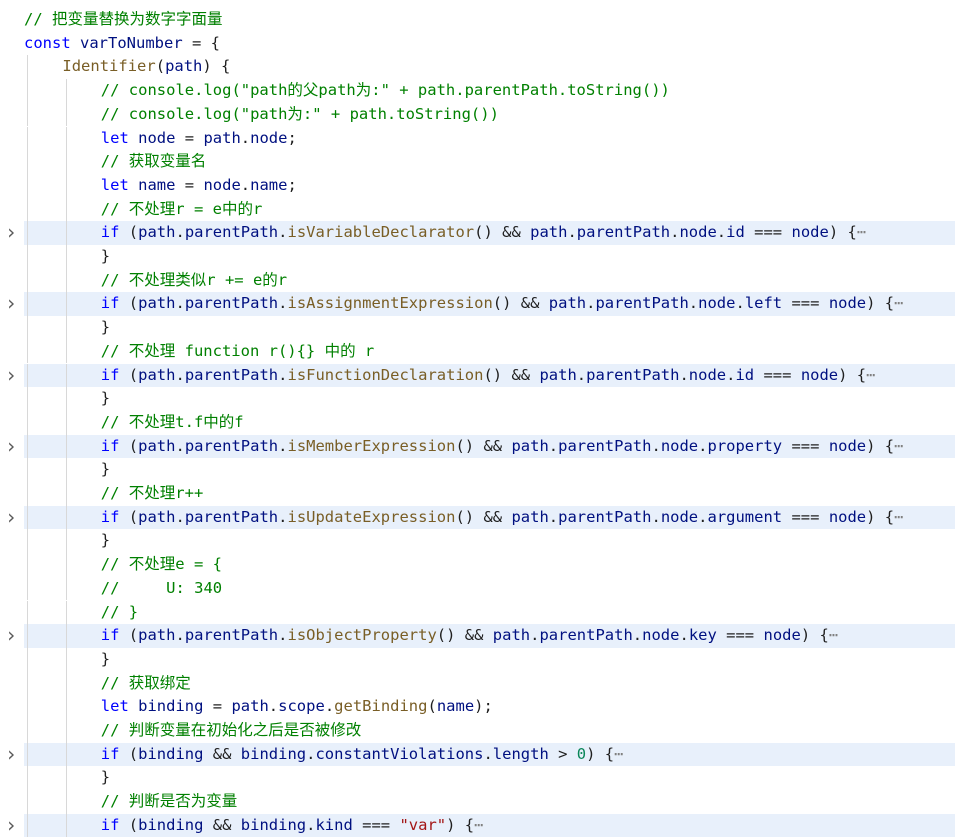 This screenshot has height=838, width=955. What do you see at coordinates (477, 588) in the screenshot?
I see `code-line: // U: 340` at bounding box center [477, 588].